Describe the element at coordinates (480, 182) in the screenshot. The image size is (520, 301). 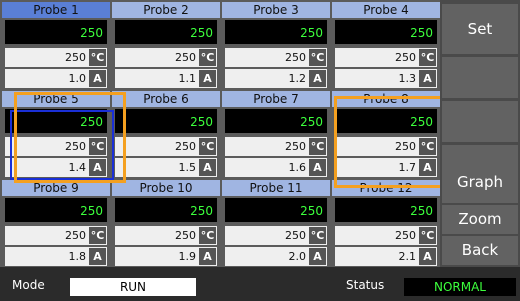
I see `graph-button: Graph` at that location.